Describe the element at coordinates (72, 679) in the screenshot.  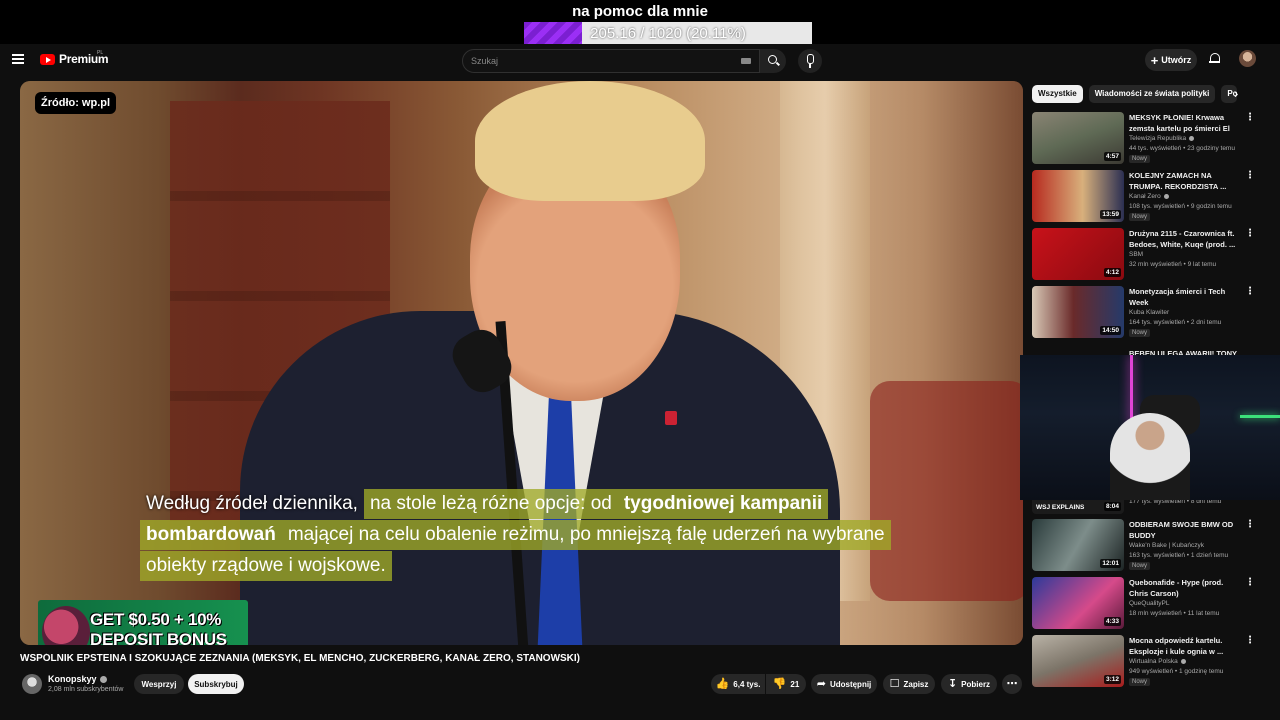
I see `channel-name: Konopskyy` at that location.